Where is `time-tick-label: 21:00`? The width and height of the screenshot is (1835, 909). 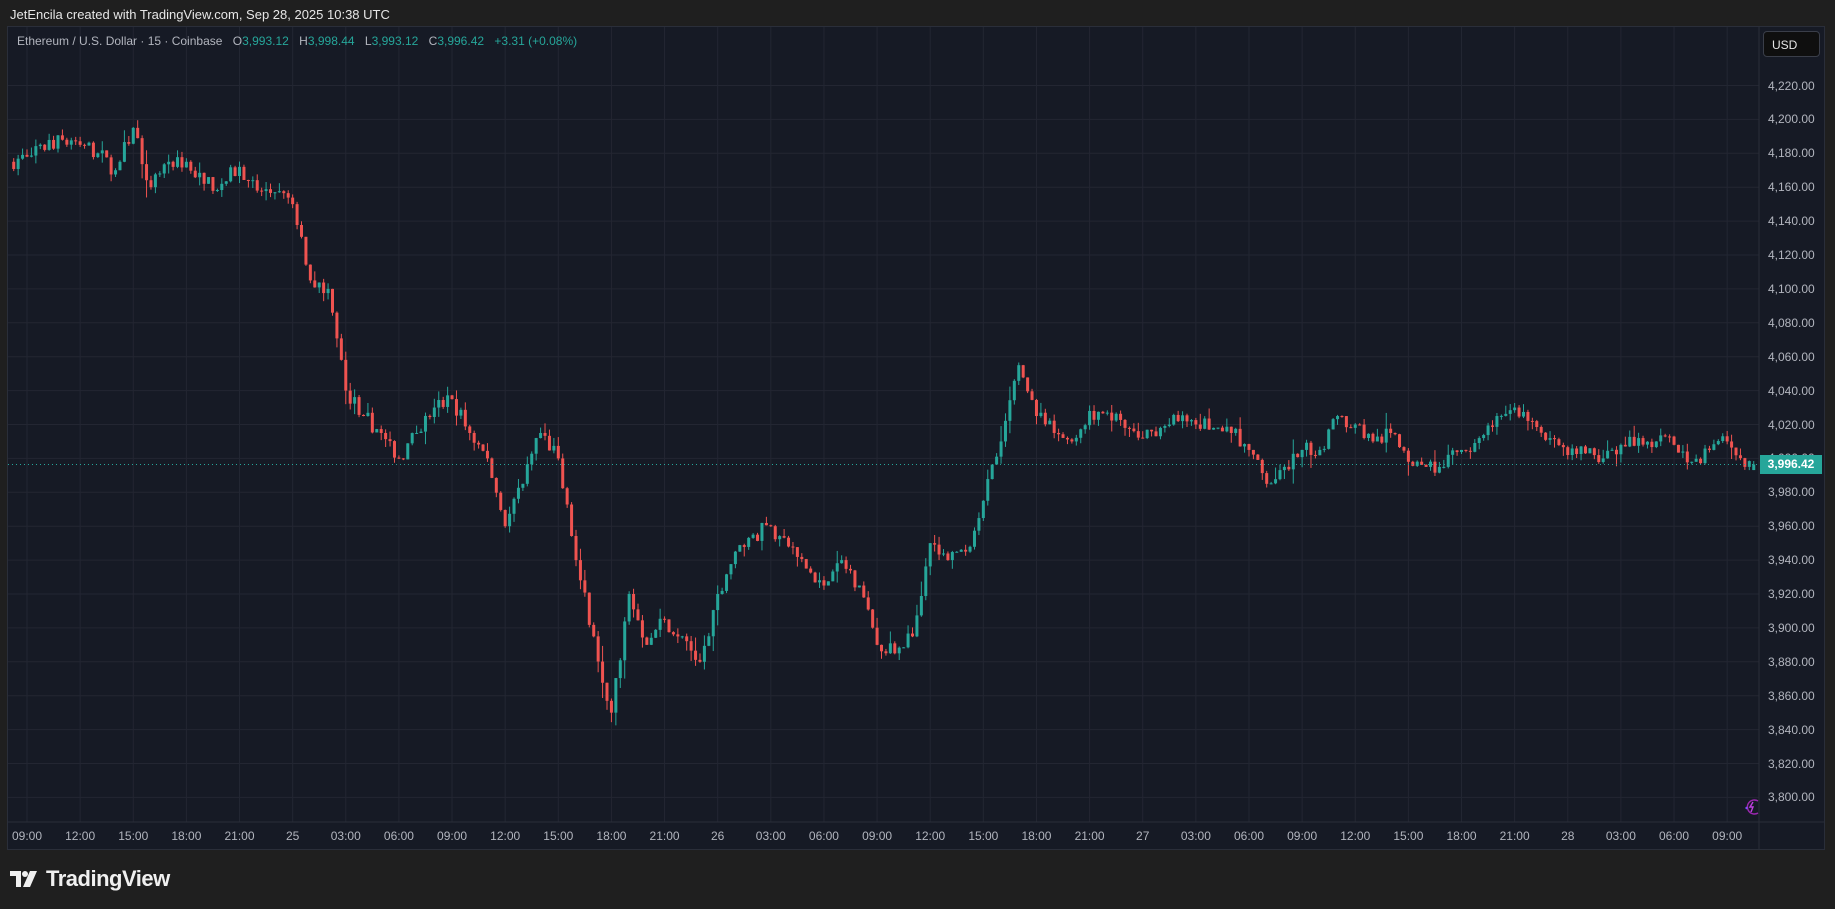
time-tick-label: 21:00 is located at coordinates (239, 836).